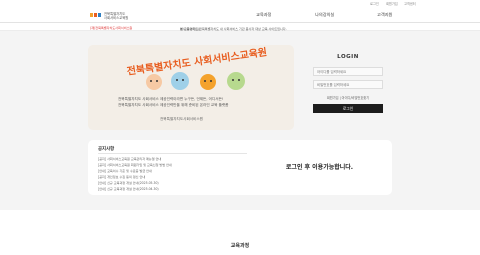  Describe the element at coordinates (384, 15) in the screenshot. I see `nav-support: 고객지원` at that location.